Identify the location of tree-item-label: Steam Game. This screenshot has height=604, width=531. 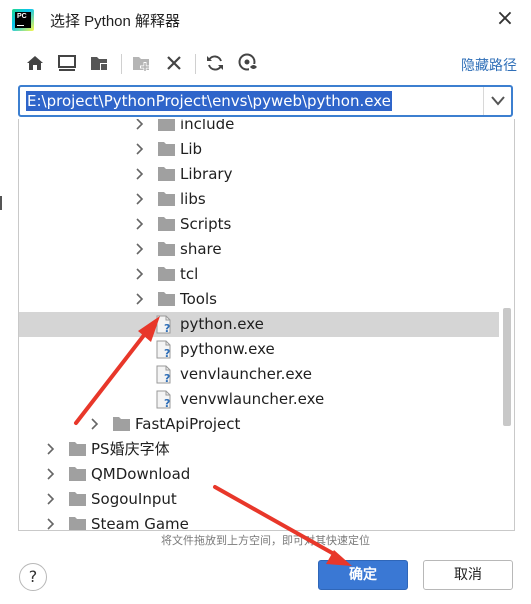
(140, 523).